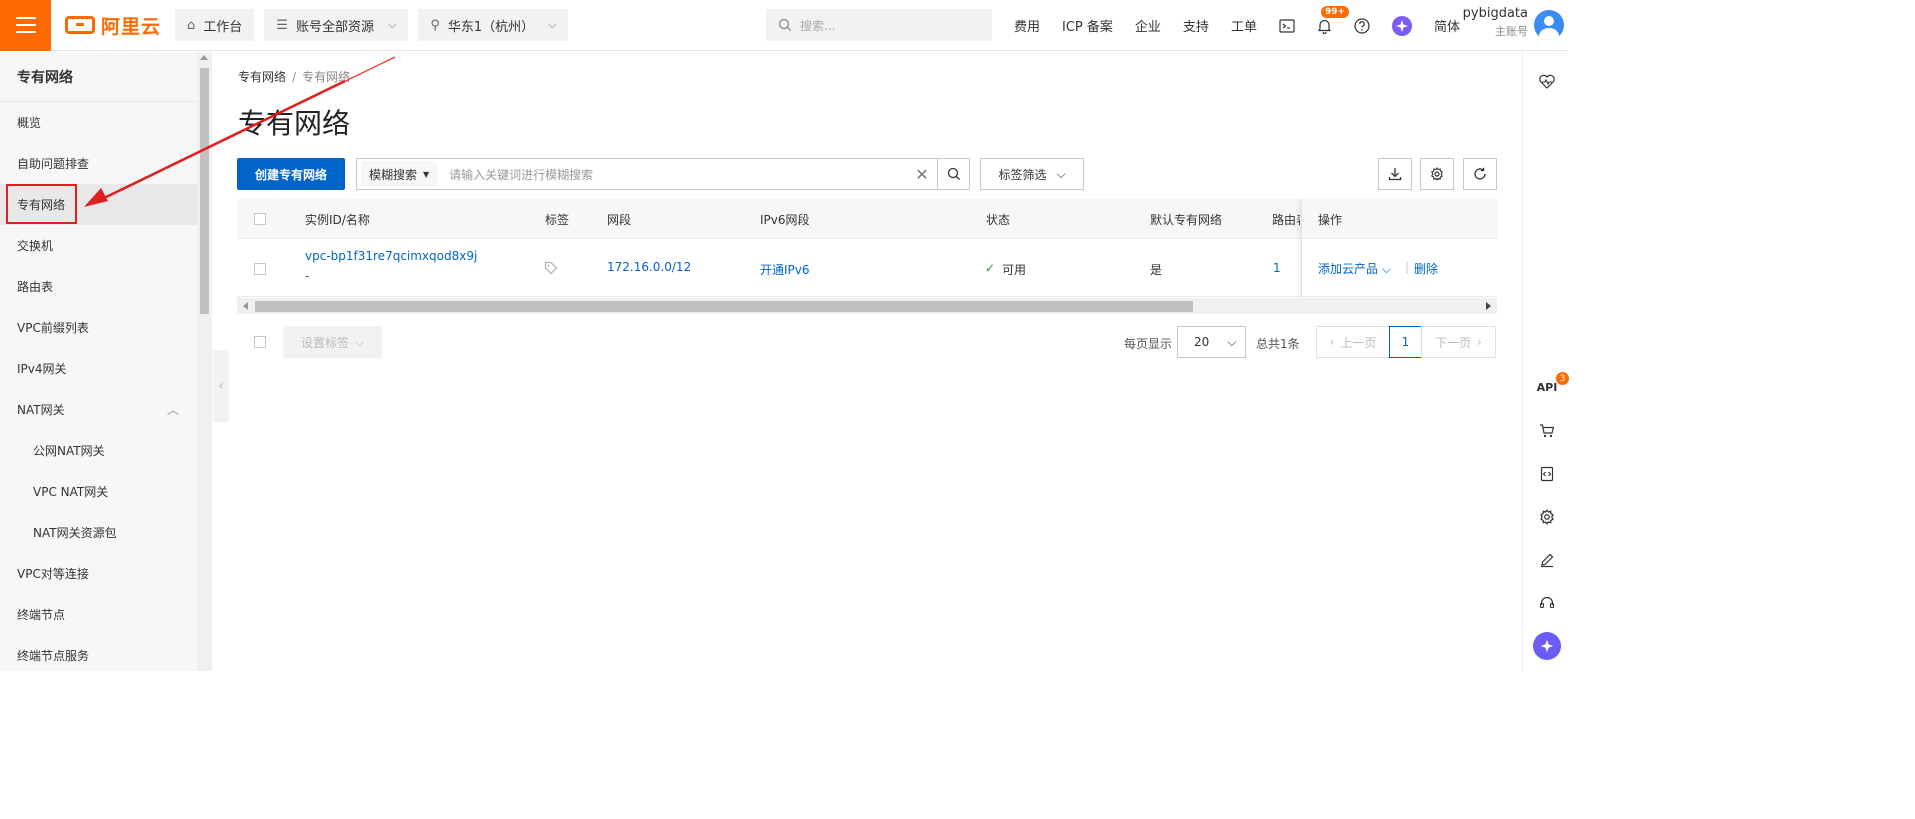 This screenshot has height=819, width=1915. What do you see at coordinates (25, 25) in the screenshot?
I see `hamburger-menu-button` at bounding box center [25, 25].